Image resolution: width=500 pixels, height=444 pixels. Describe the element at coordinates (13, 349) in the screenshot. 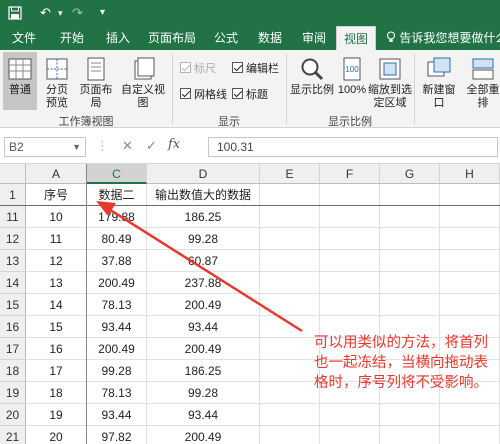

I see `row-header: 17` at that location.